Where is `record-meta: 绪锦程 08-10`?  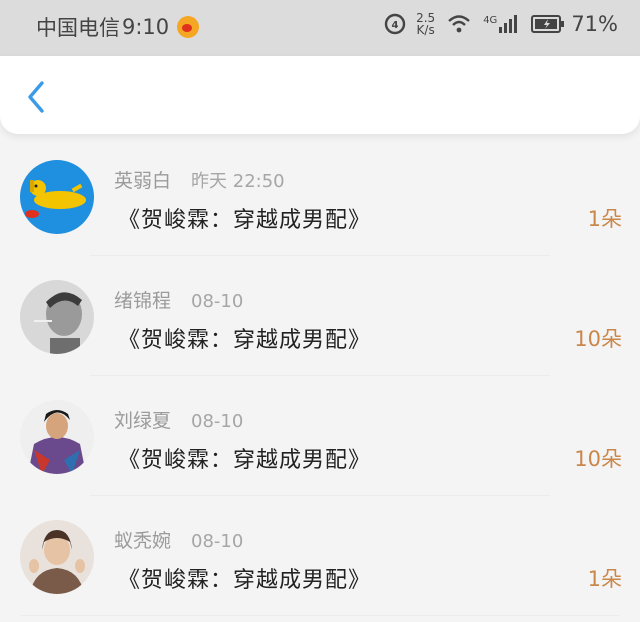 record-meta: 绪锦程 08-10 is located at coordinates (178, 299).